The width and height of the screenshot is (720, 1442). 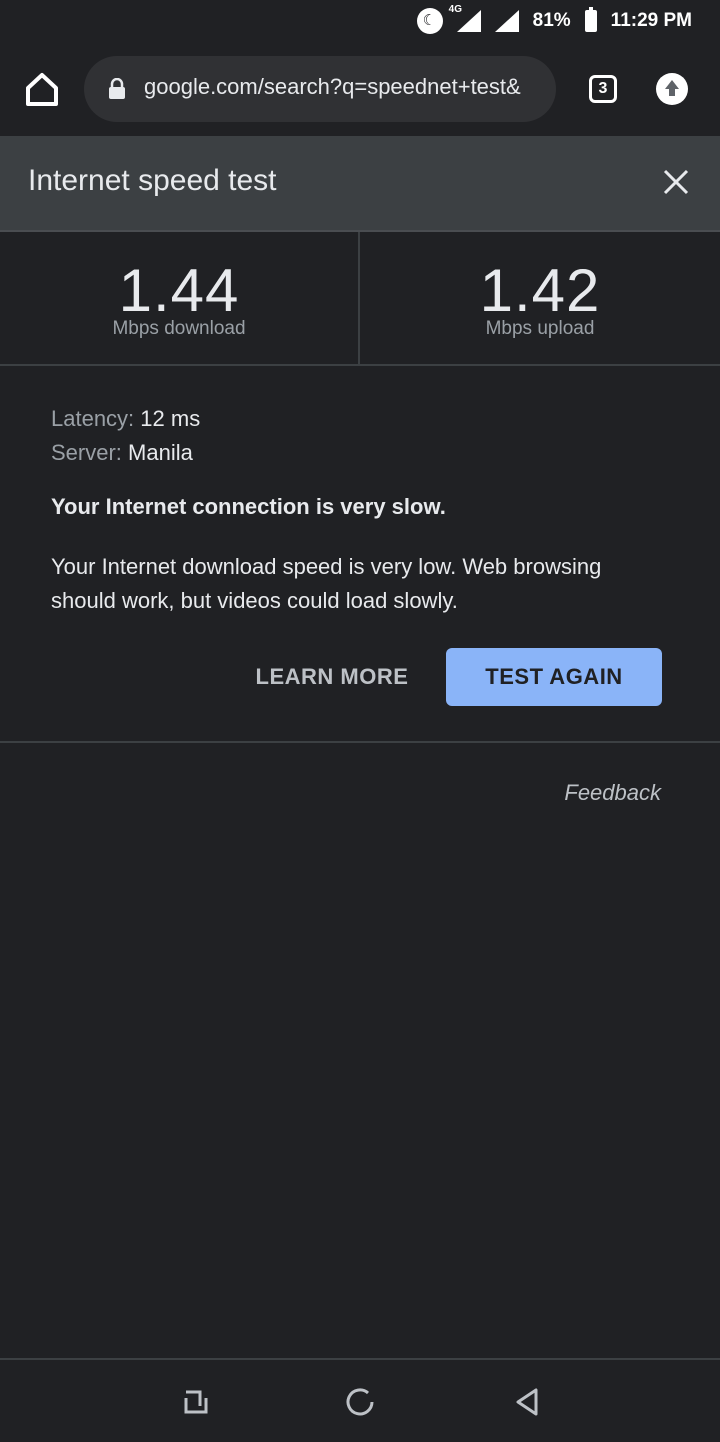 I want to click on download-label: Mbps download, so click(x=179, y=328).